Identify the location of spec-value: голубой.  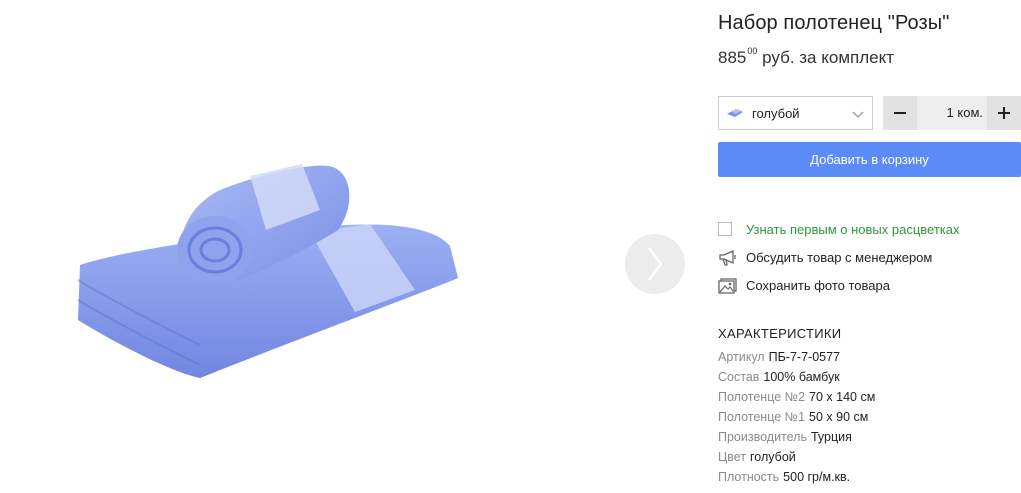
(773, 457).